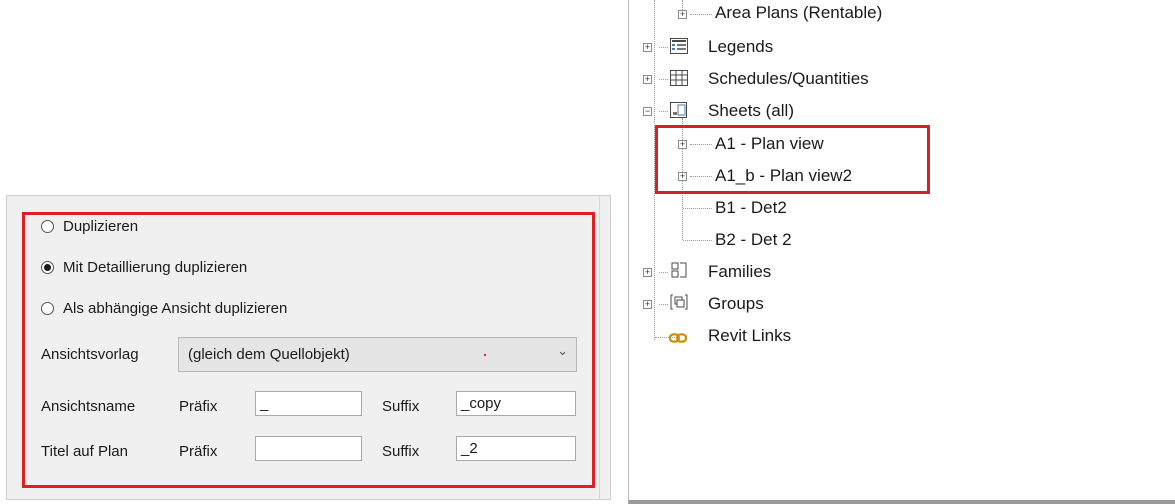  Describe the element at coordinates (88, 406) in the screenshot. I see `view-name-label: Ansichtsname` at that location.